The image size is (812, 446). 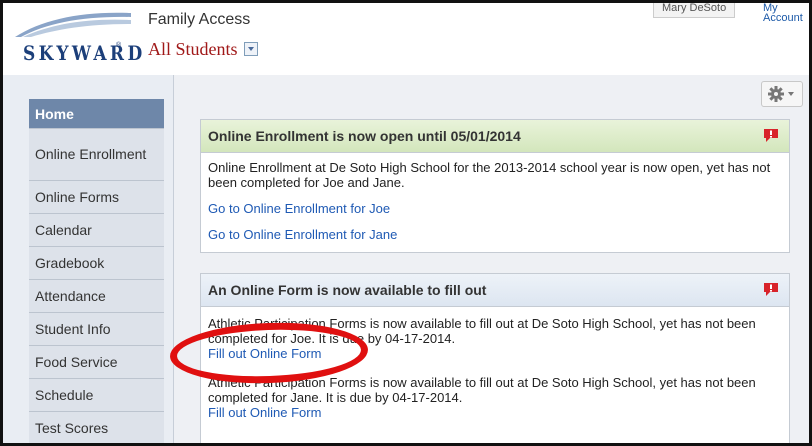 What do you see at coordinates (96, 230) in the screenshot?
I see `sidebar-item-calendar: Calendar` at bounding box center [96, 230].